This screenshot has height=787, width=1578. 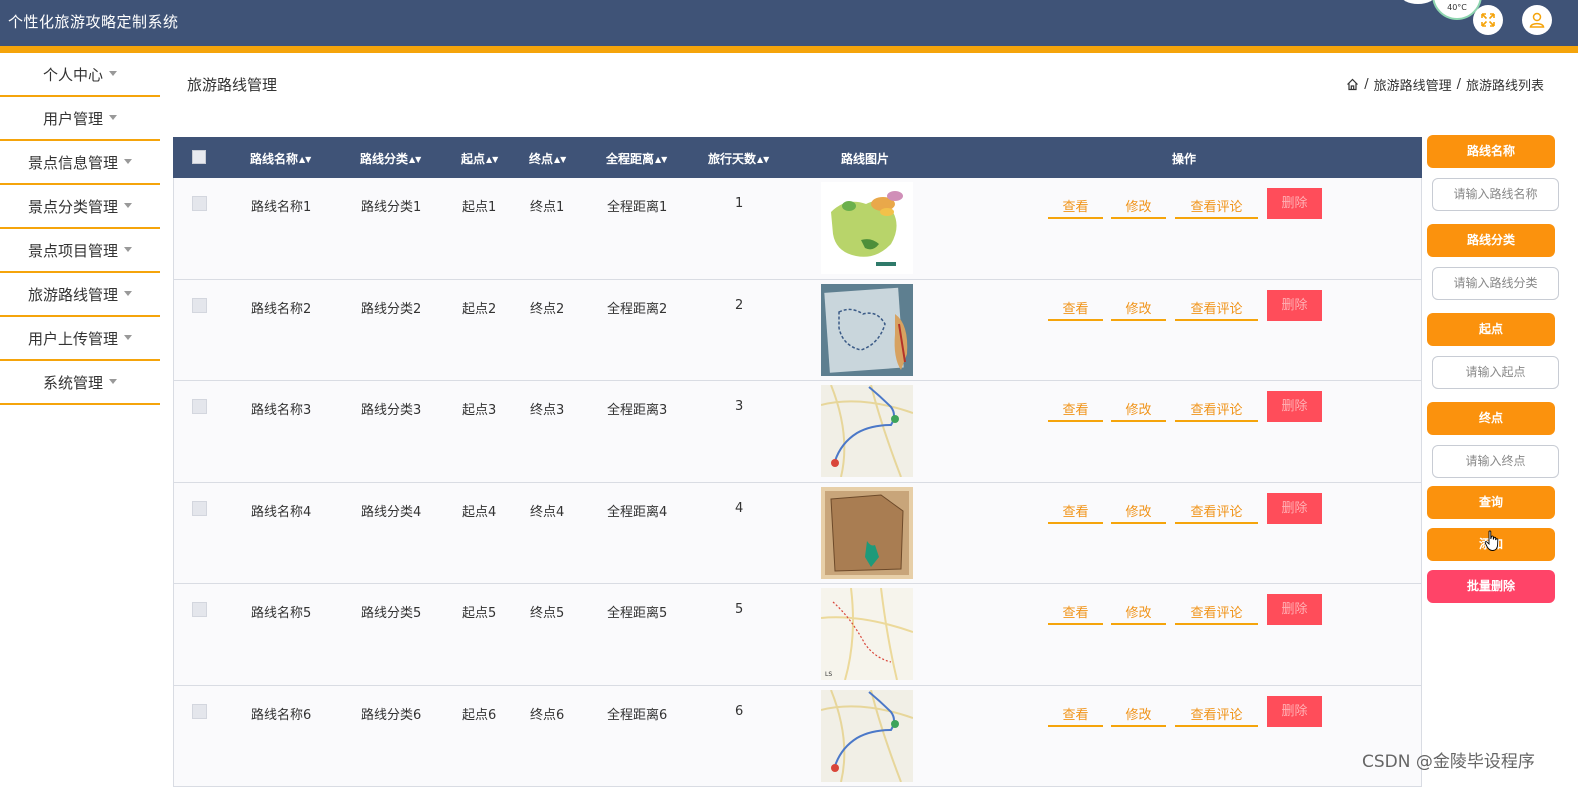 What do you see at coordinates (1495, 372) in the screenshot?
I see `start-input: 请输入起点` at bounding box center [1495, 372].